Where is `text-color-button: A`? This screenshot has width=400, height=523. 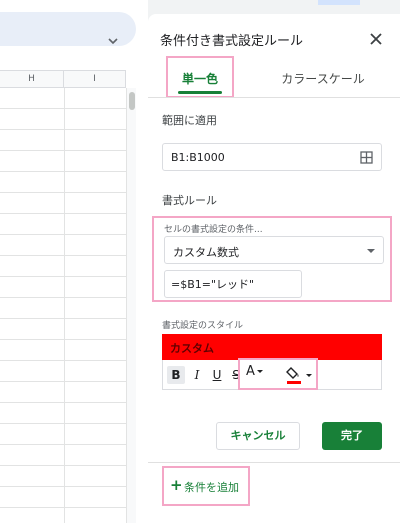 text-color-button: A is located at coordinates (261, 374).